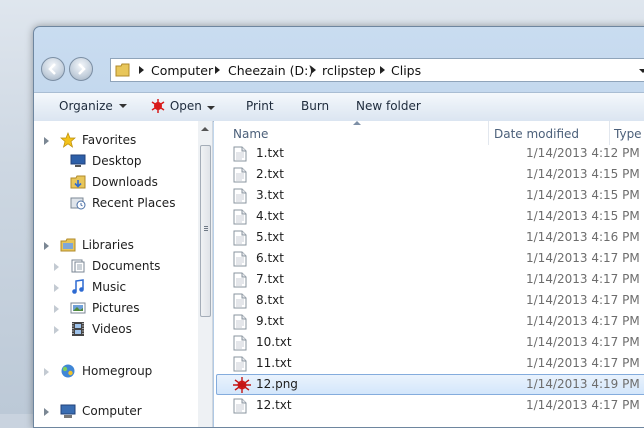 Image resolution: width=644 pixels, height=428 pixels. I want to click on nav-videos: Videos, so click(116, 330).